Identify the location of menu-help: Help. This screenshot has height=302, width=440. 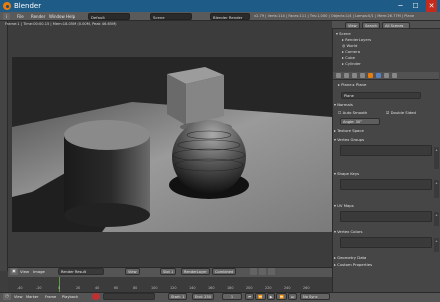
(70, 16).